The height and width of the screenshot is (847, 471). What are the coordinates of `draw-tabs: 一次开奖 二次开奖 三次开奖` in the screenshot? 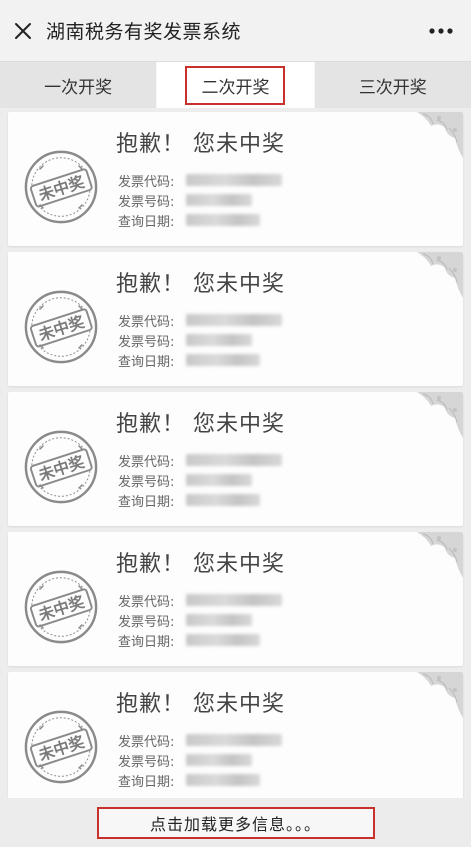 It's located at (235, 85).